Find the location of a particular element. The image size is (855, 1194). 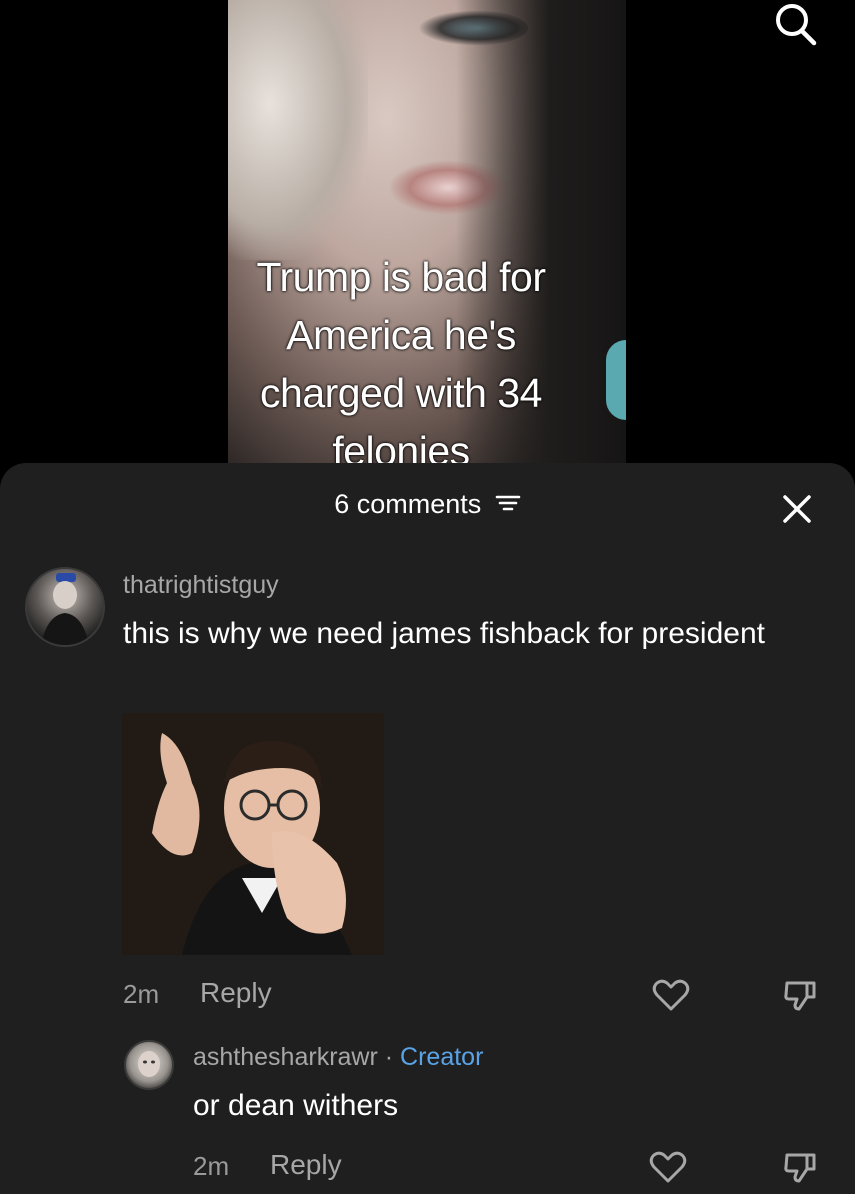

comments-count: 6 comments is located at coordinates (427, 505).